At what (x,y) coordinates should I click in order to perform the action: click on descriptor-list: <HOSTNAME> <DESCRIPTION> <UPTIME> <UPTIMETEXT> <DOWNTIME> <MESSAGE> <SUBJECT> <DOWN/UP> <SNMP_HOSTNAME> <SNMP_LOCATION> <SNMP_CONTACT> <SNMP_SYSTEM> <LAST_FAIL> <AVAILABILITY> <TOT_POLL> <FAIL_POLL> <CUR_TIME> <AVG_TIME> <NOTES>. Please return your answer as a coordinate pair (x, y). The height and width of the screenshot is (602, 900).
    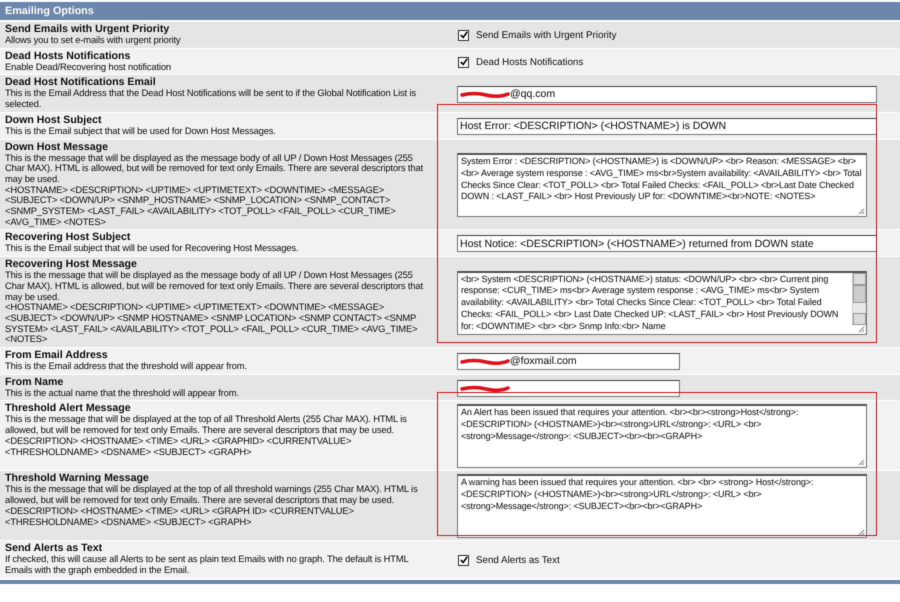
    Looking at the image, I should click on (217, 206).